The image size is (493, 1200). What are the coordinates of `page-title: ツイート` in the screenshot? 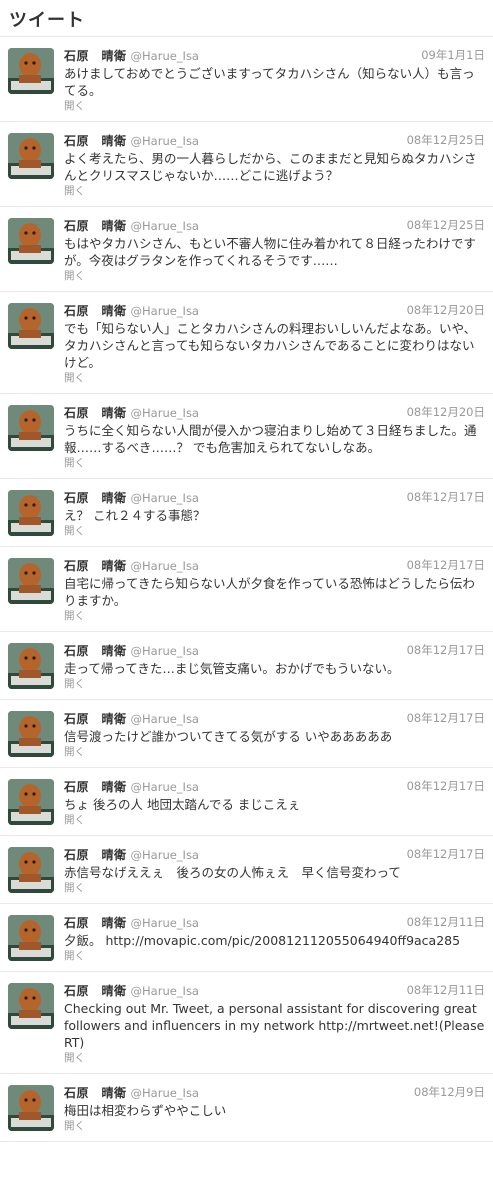 It's located at (47, 20).